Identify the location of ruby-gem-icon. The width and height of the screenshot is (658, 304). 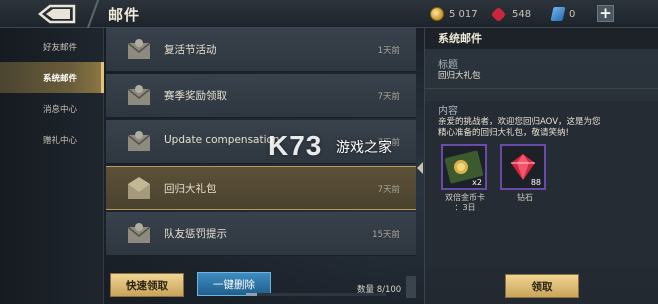
(498, 14).